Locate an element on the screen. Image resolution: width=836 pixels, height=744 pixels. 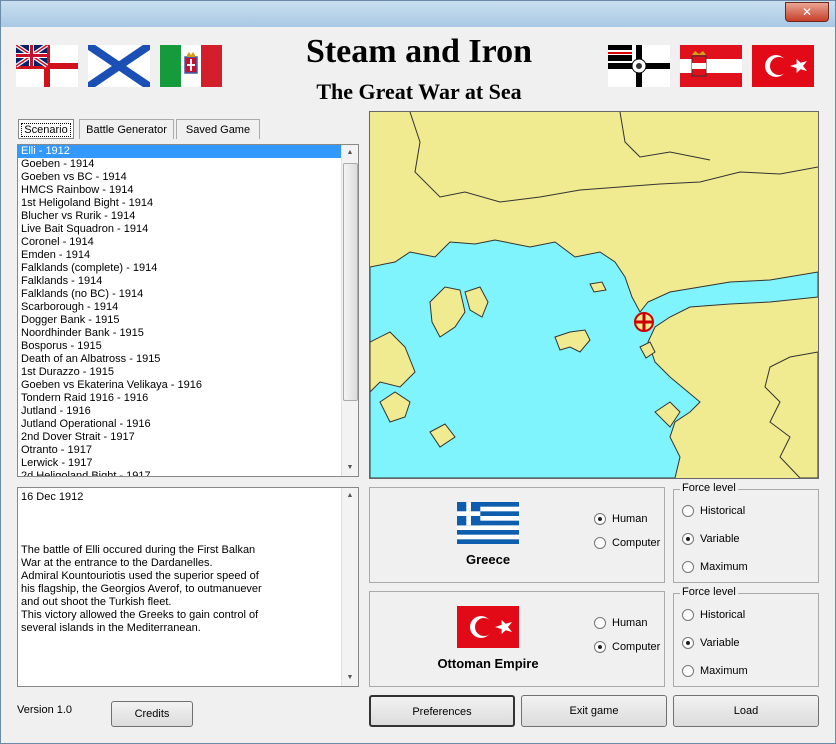
austro-hungarian-ensign-icon is located at coordinates (711, 66).